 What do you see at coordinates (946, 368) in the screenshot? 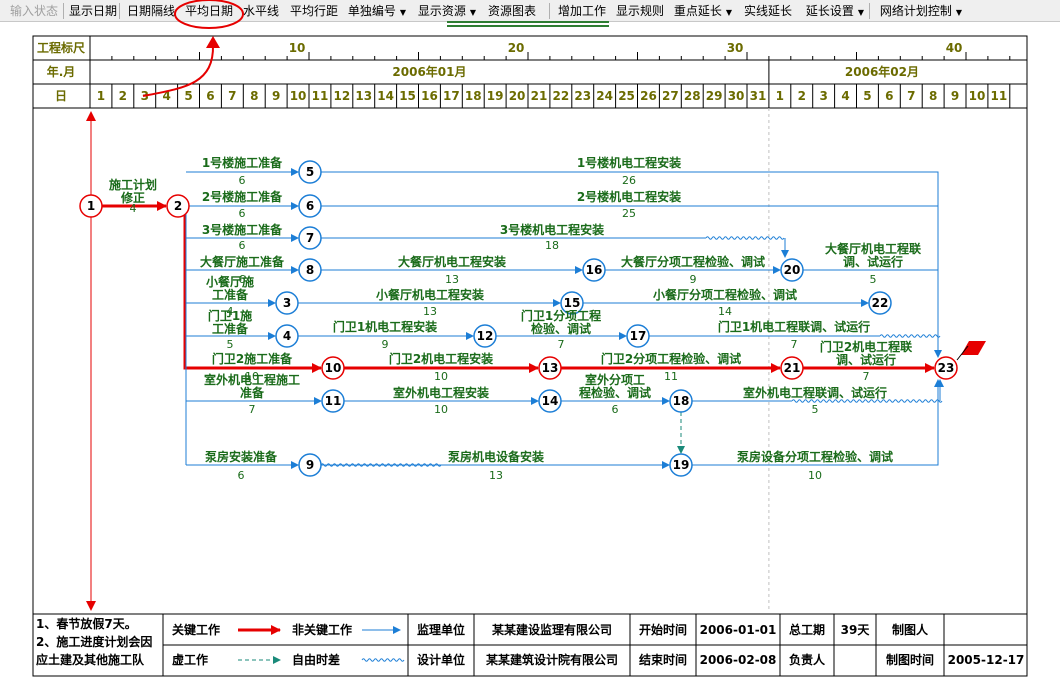
I see `event-node-label-23: 23` at bounding box center [946, 368].